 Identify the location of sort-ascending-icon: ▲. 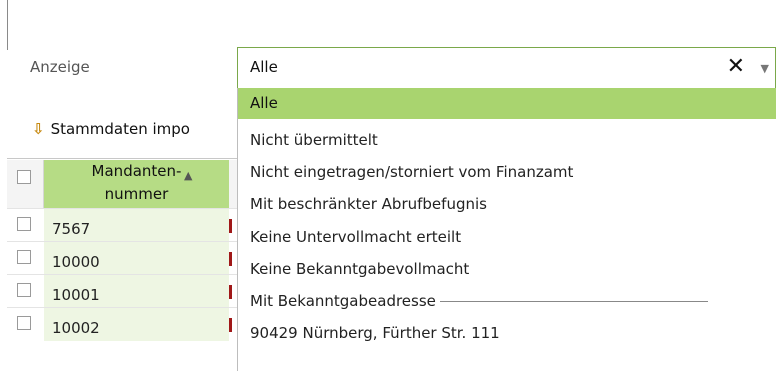
(188, 175).